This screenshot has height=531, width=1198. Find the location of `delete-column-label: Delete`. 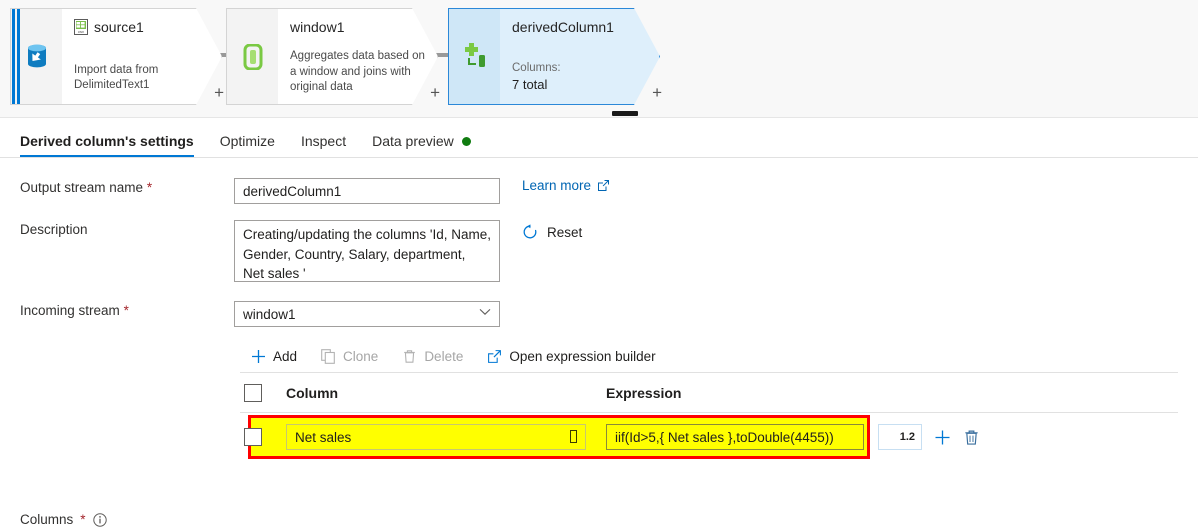

delete-column-label: Delete is located at coordinates (444, 356).